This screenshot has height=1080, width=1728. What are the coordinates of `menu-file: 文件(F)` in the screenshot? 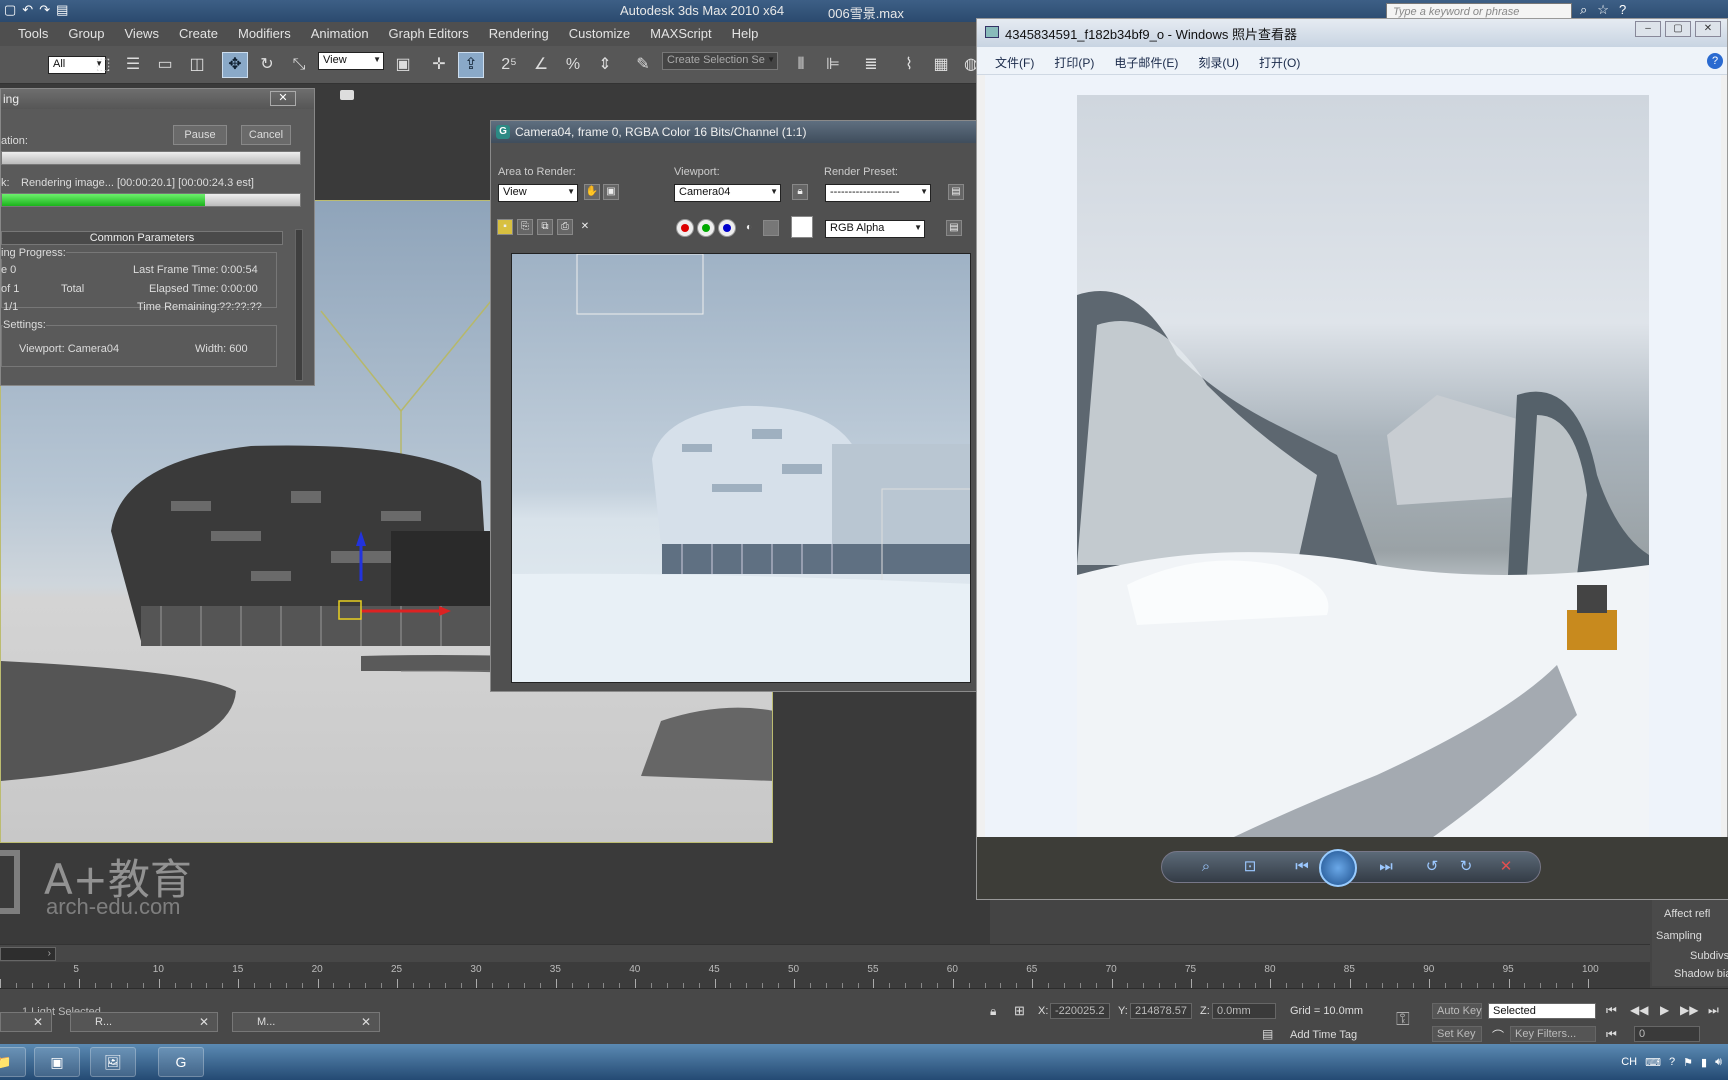 It's located at (1014, 60).